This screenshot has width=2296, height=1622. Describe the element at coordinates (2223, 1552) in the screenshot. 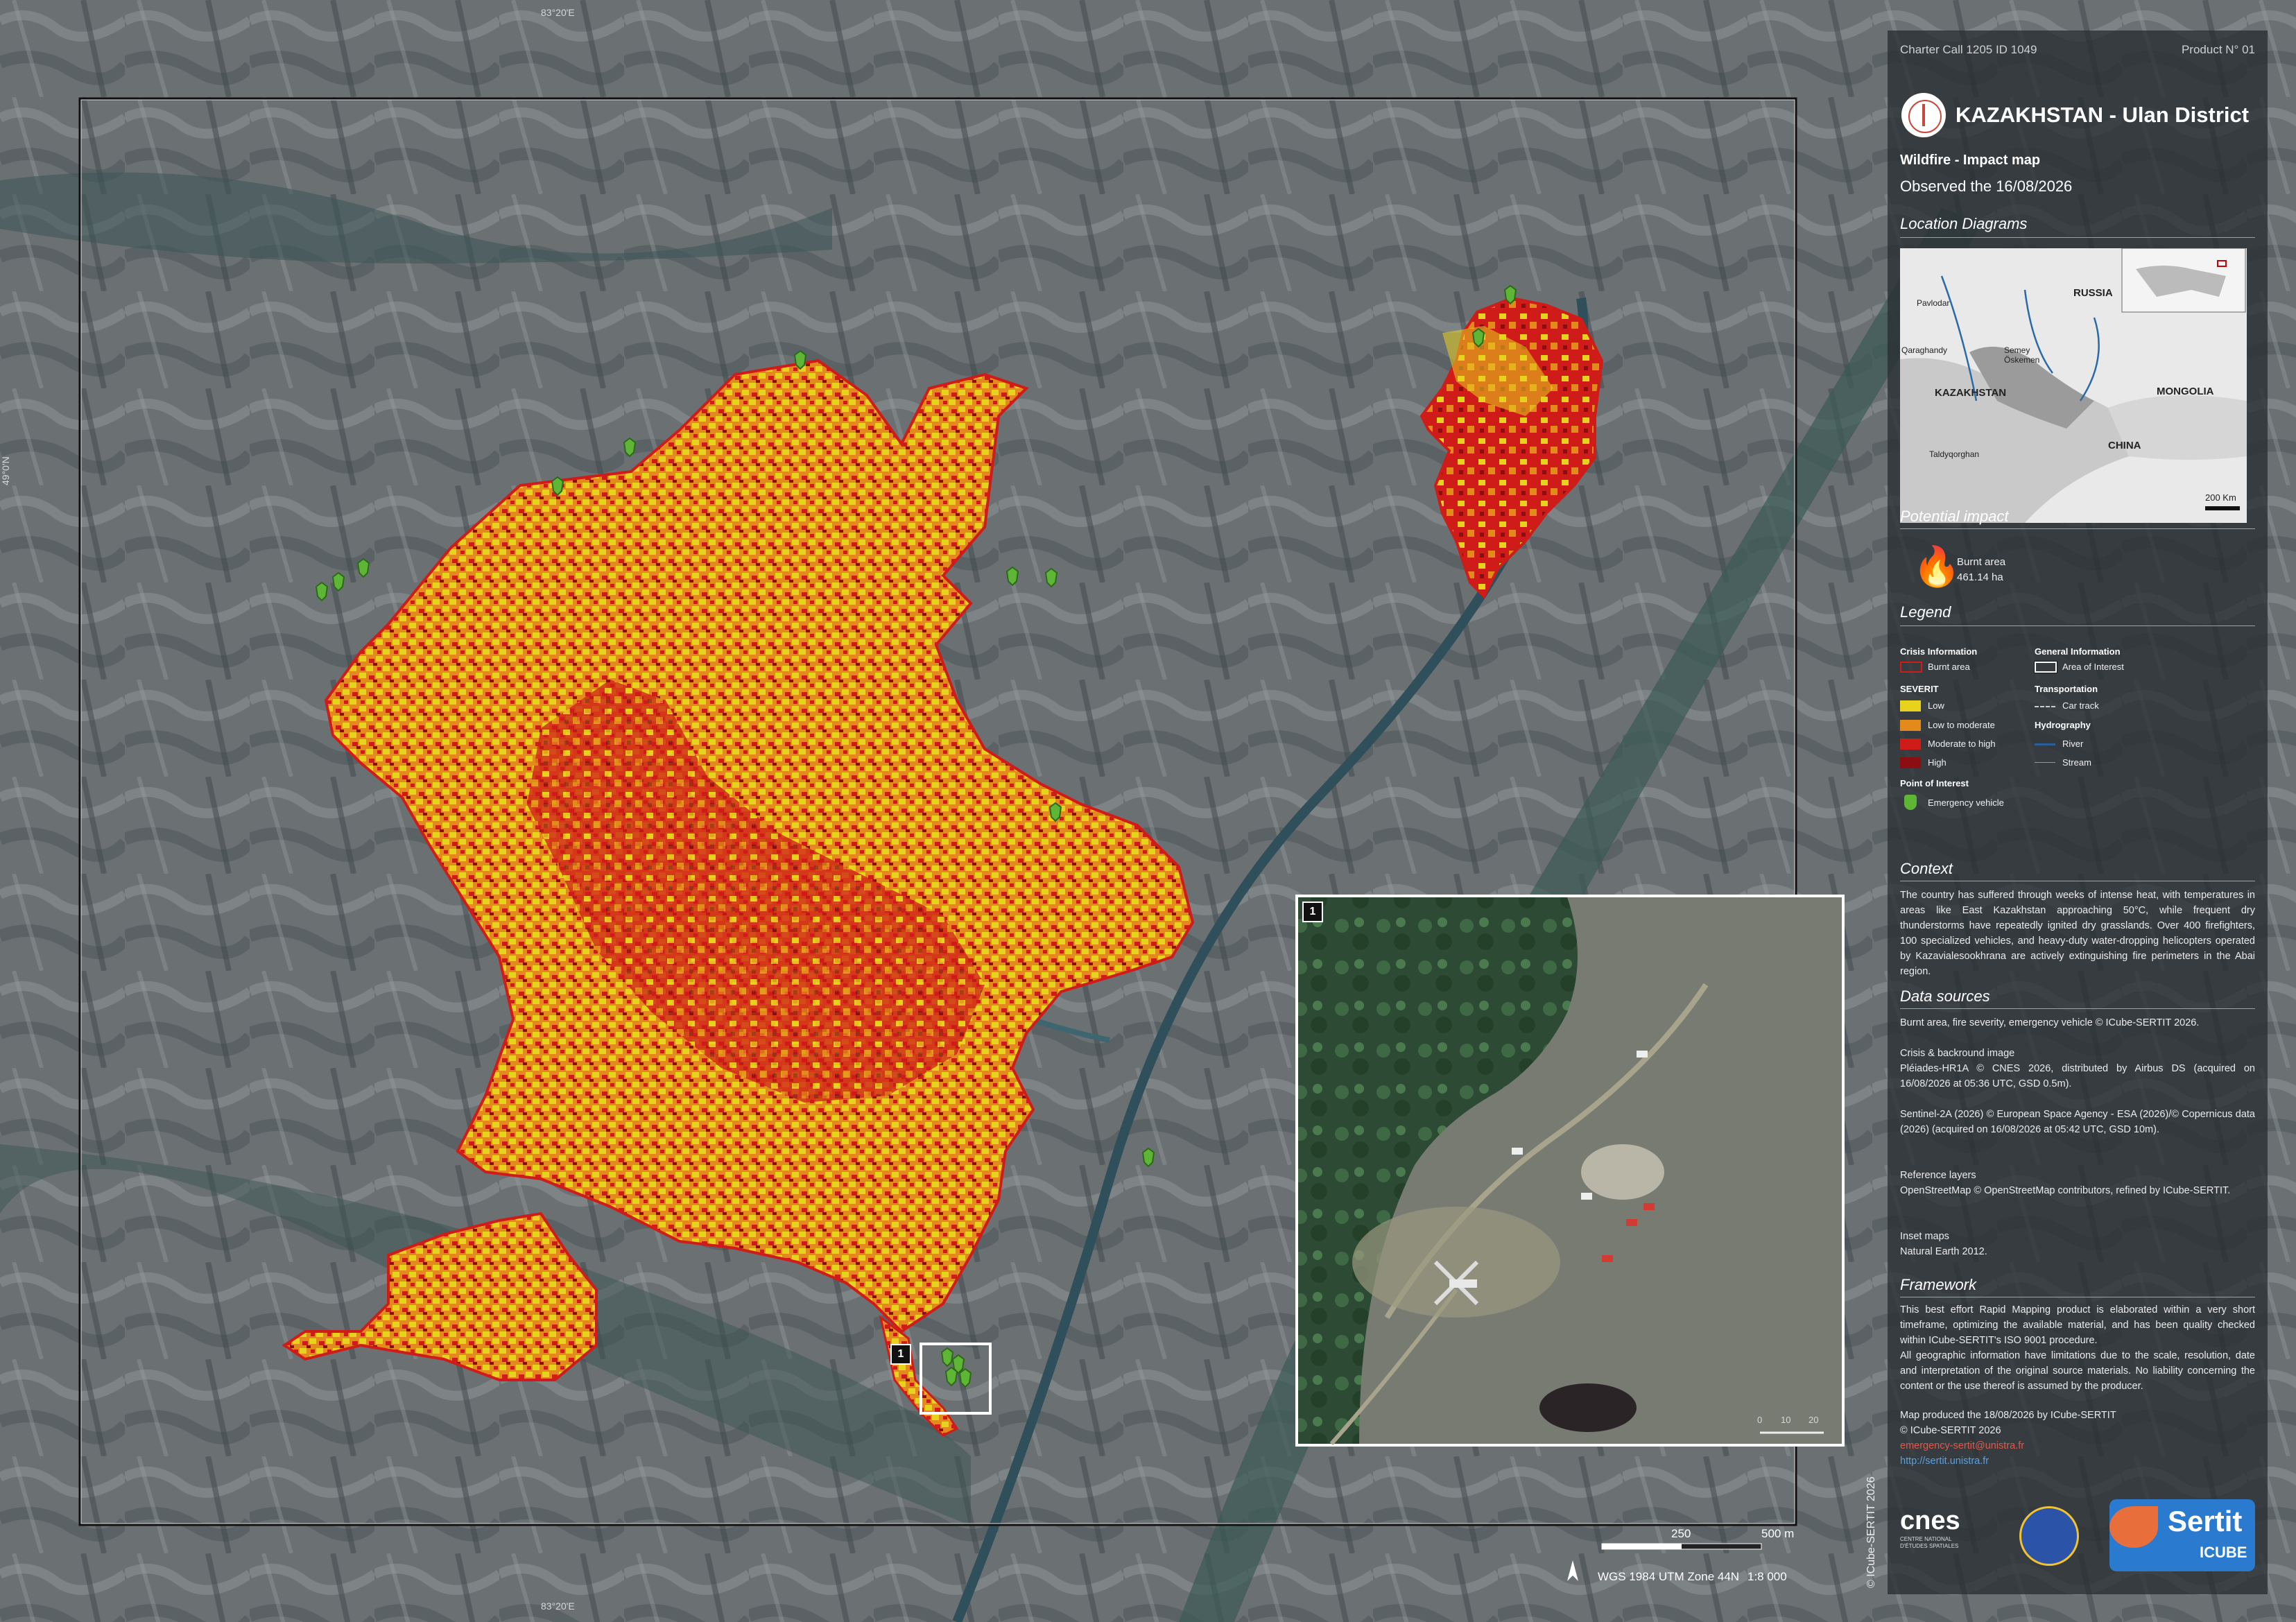

I see `icube-logo-text: ICUBE` at that location.